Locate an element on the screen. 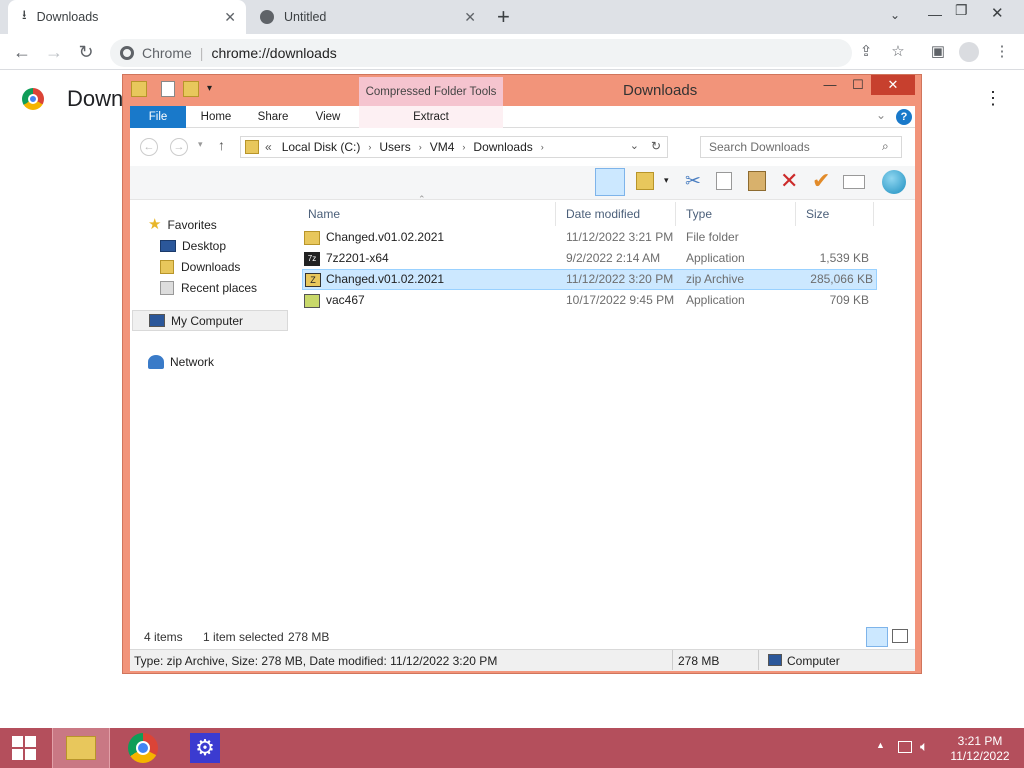 Image resolution: width=1024 pixels, height=768 pixels. network-tray-icon is located at coordinates (905, 747).